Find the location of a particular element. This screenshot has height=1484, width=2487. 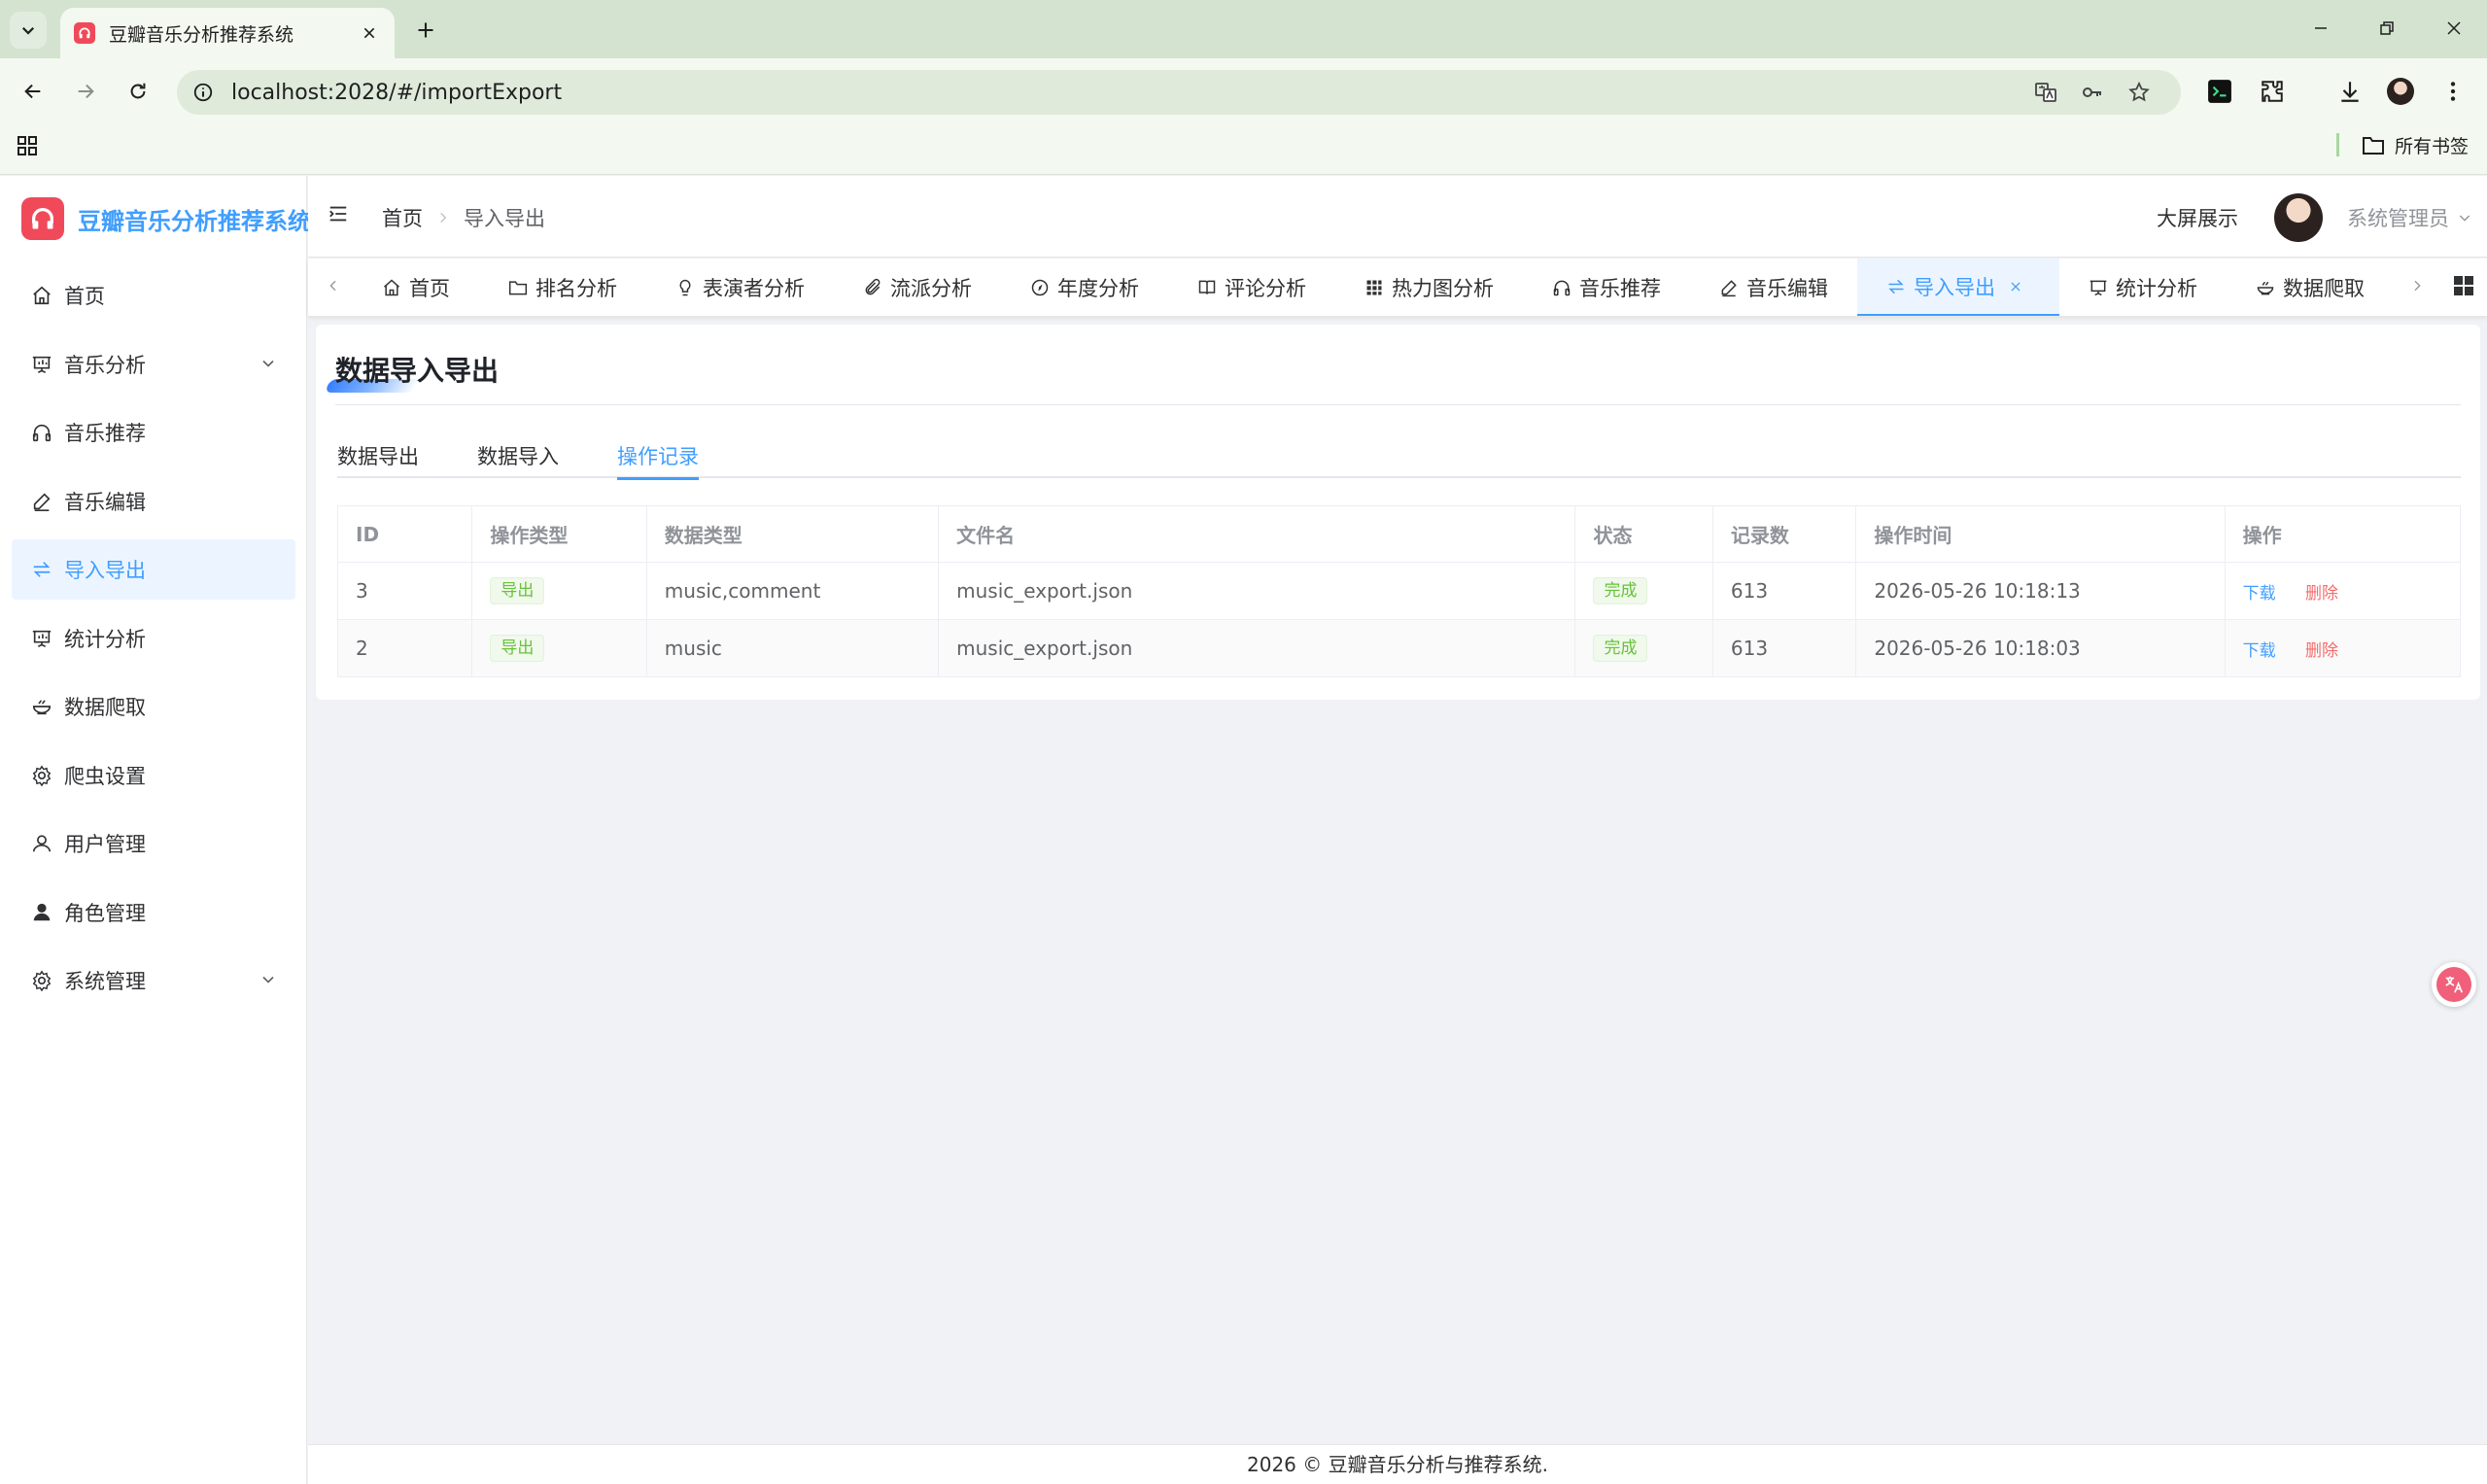

bowl-icon is located at coordinates (2265, 288).